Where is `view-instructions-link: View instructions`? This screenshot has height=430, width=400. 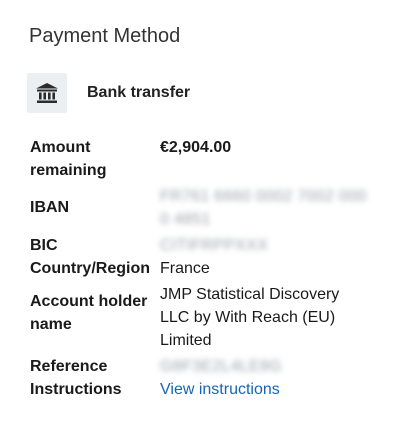
view-instructions-link: View instructions is located at coordinates (220, 389).